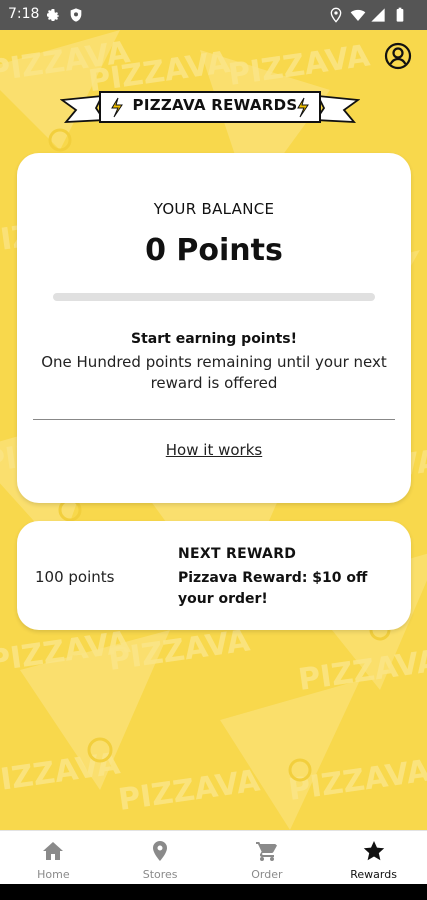 This screenshot has height=900, width=427. Describe the element at coordinates (76, 15) in the screenshot. I see `shield-icon` at that location.